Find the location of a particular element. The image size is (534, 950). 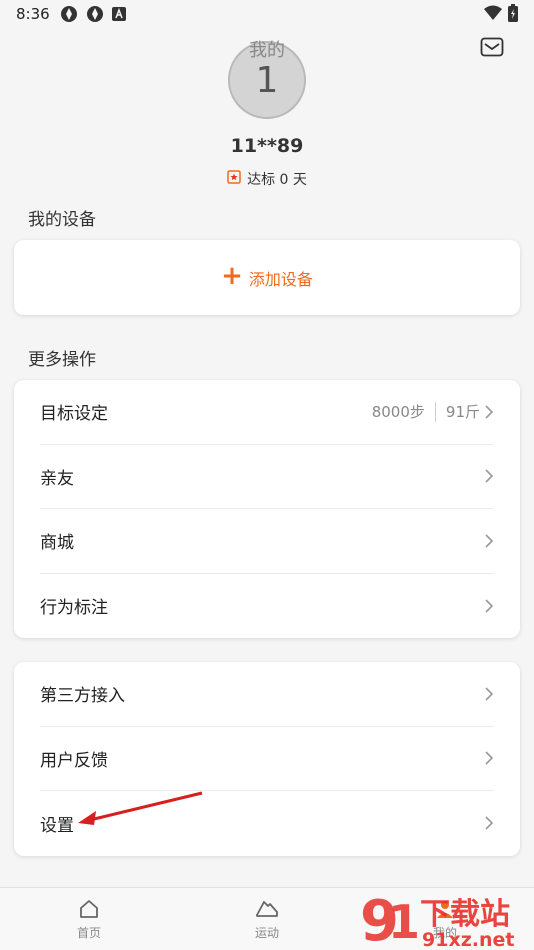

shoe-icon is located at coordinates (267, 908).